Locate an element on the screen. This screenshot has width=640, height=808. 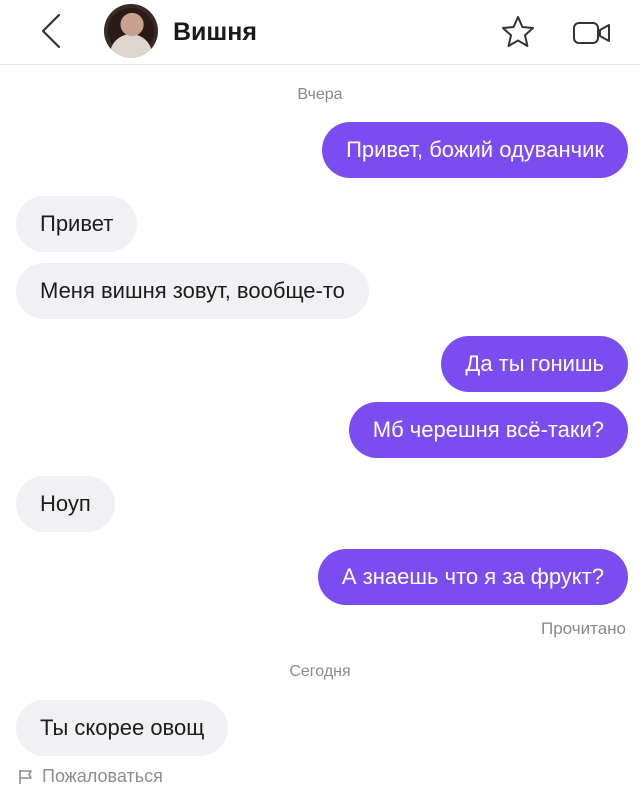
message-outgoing: А знаешь что я за фрукт? is located at coordinates (472, 577).